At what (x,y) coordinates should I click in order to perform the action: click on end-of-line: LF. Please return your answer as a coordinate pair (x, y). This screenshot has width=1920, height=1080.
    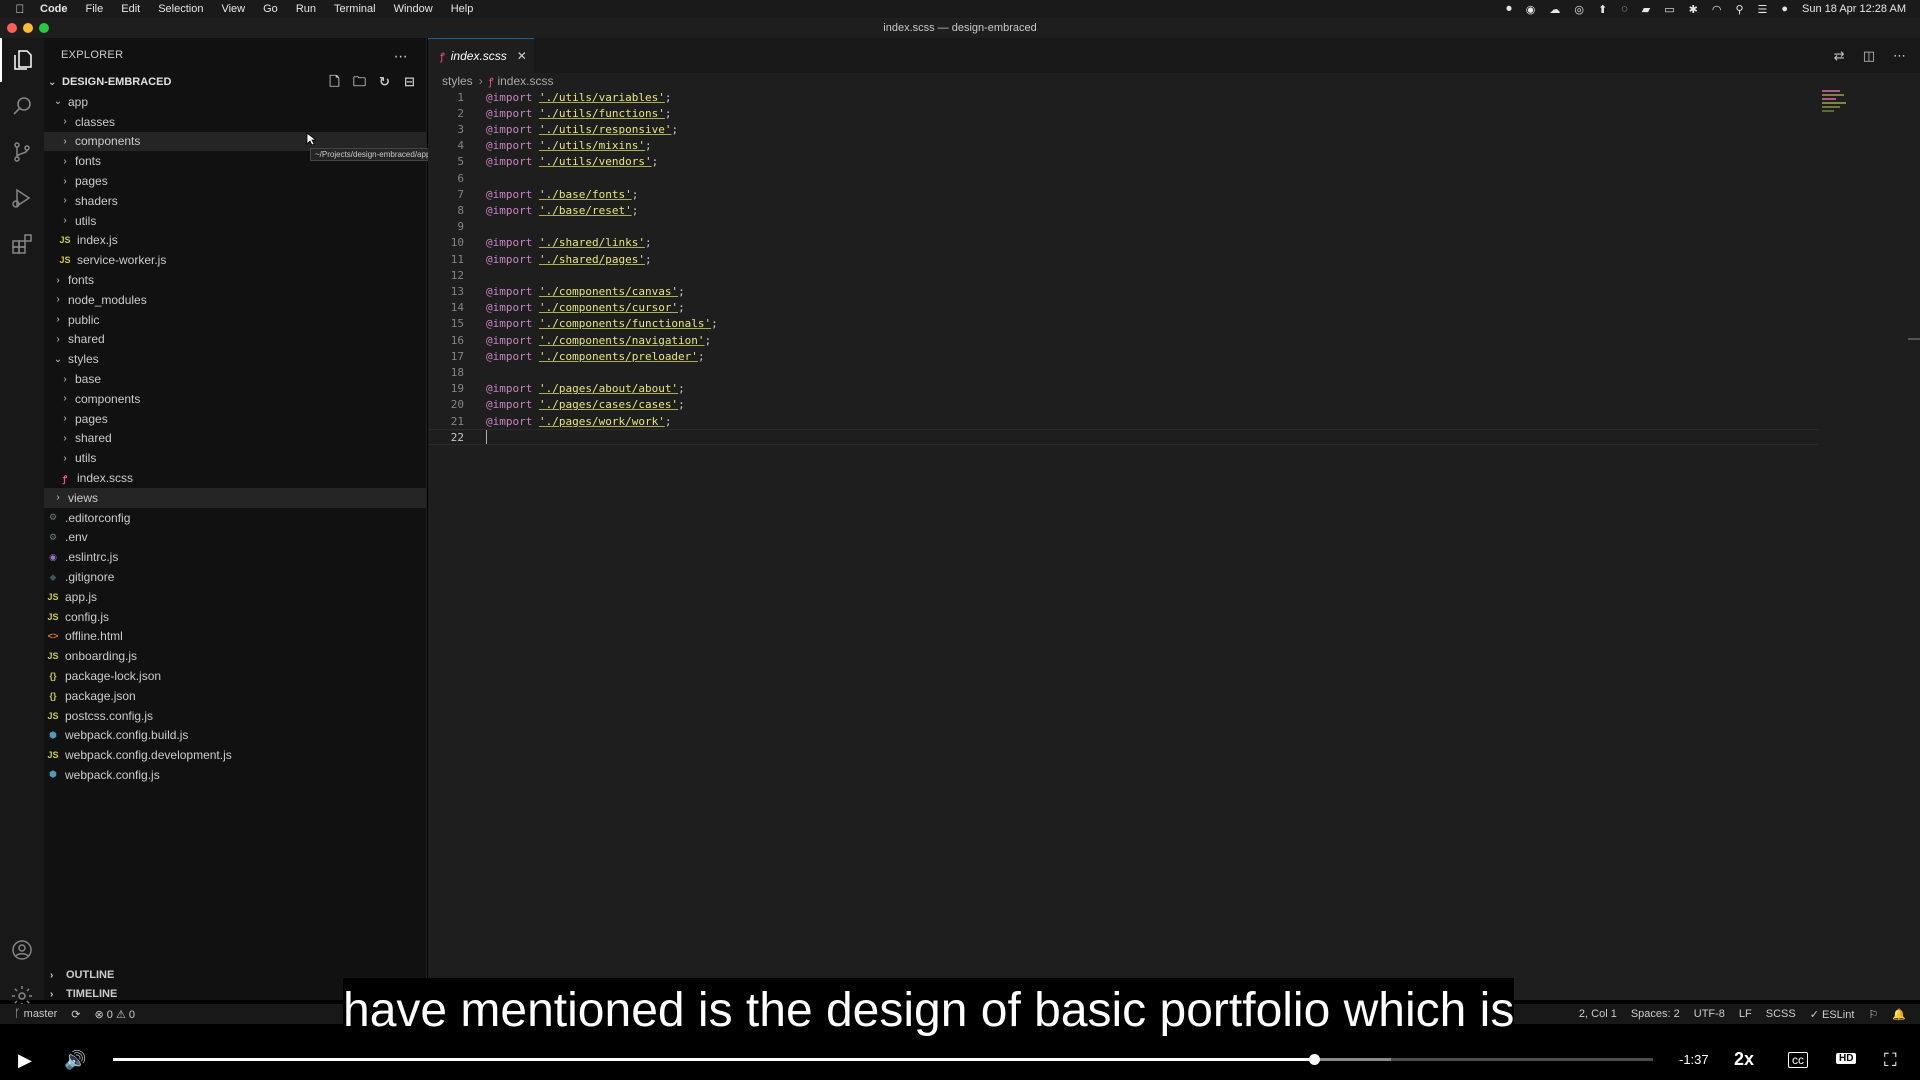
    Looking at the image, I should click on (1745, 1014).